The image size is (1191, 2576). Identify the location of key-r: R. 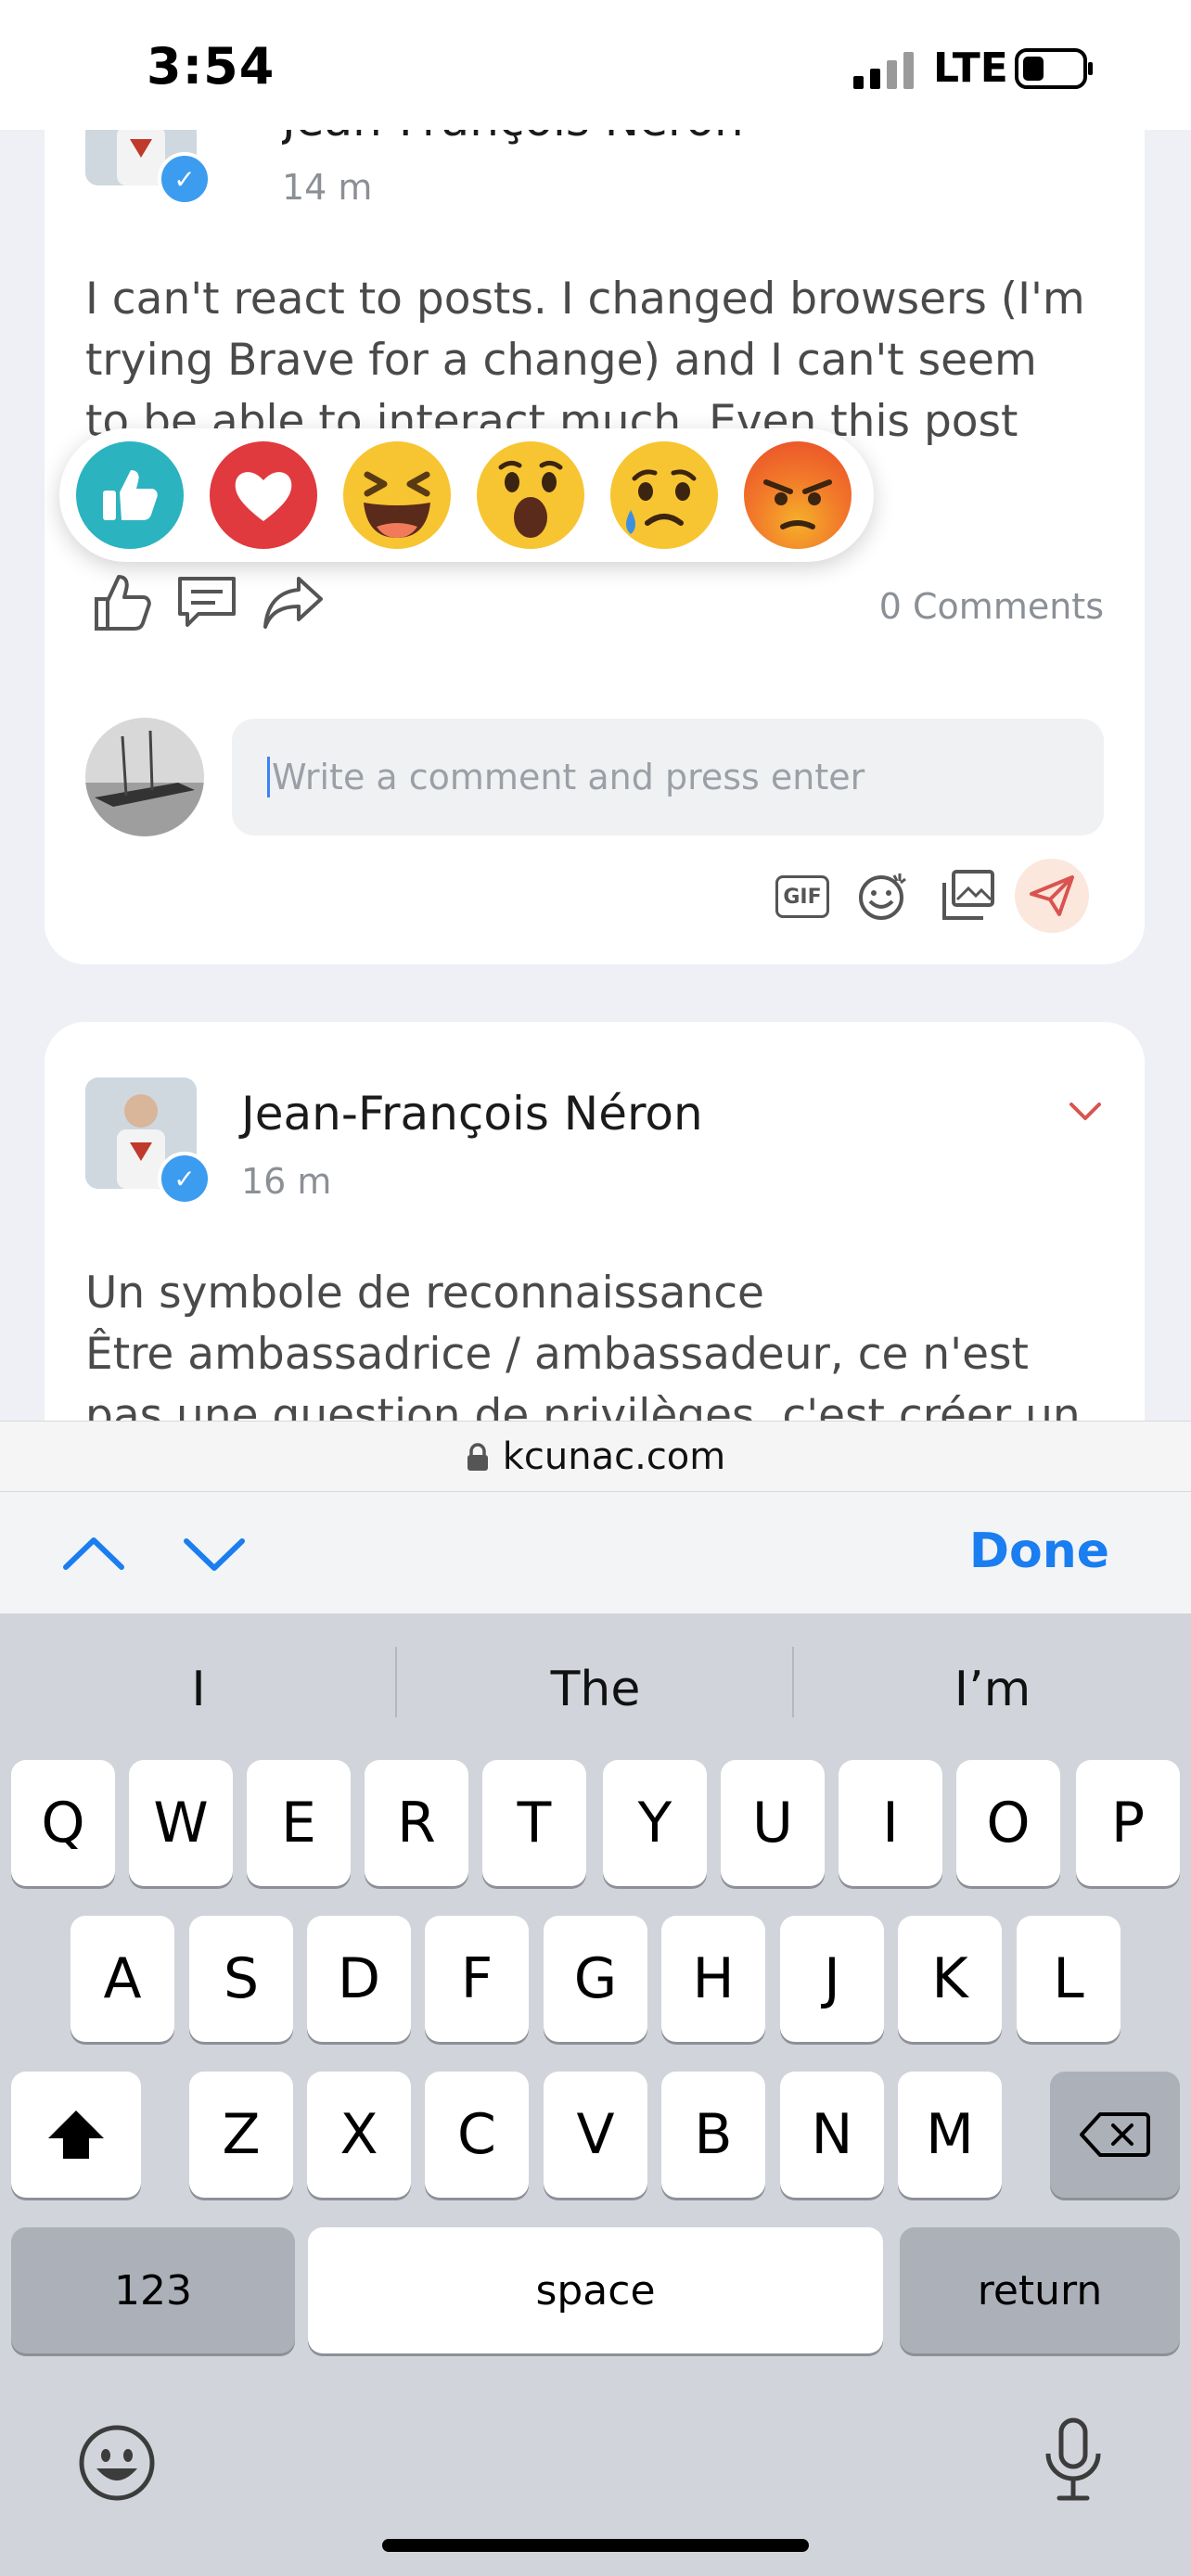
(416, 1823).